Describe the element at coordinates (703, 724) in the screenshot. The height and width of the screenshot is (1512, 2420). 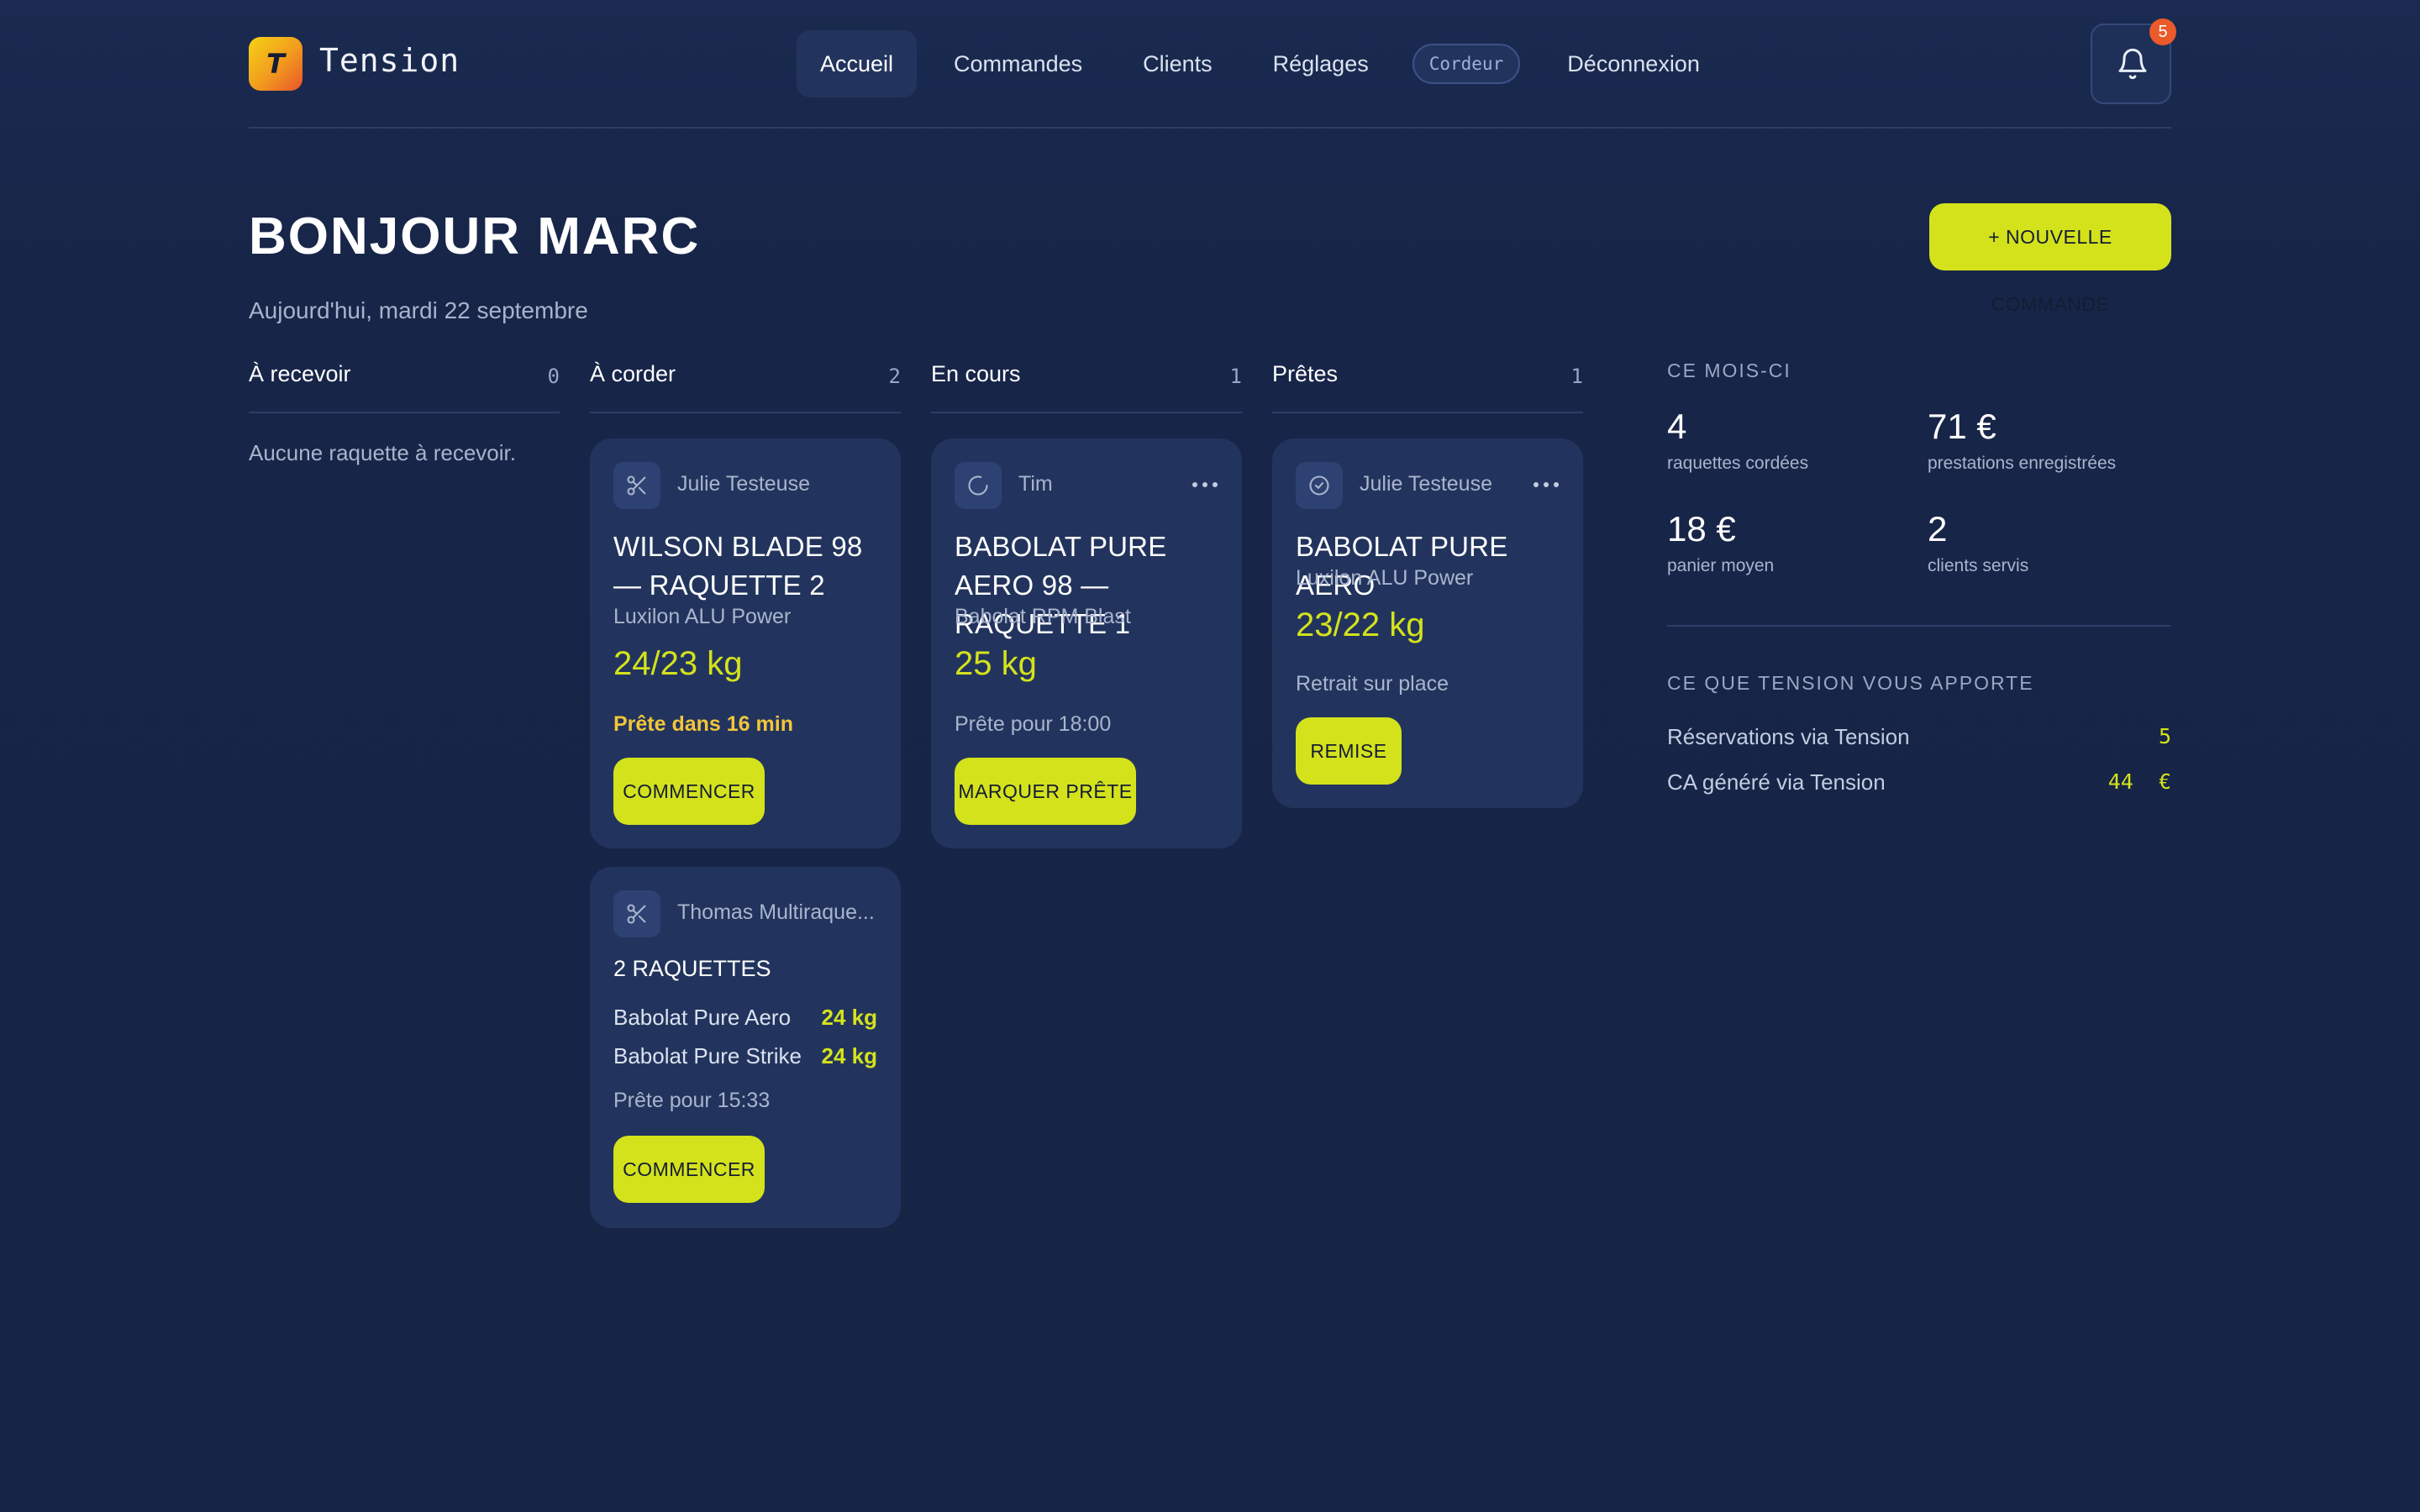
I see `card-status: Prête dans 16 min` at that location.